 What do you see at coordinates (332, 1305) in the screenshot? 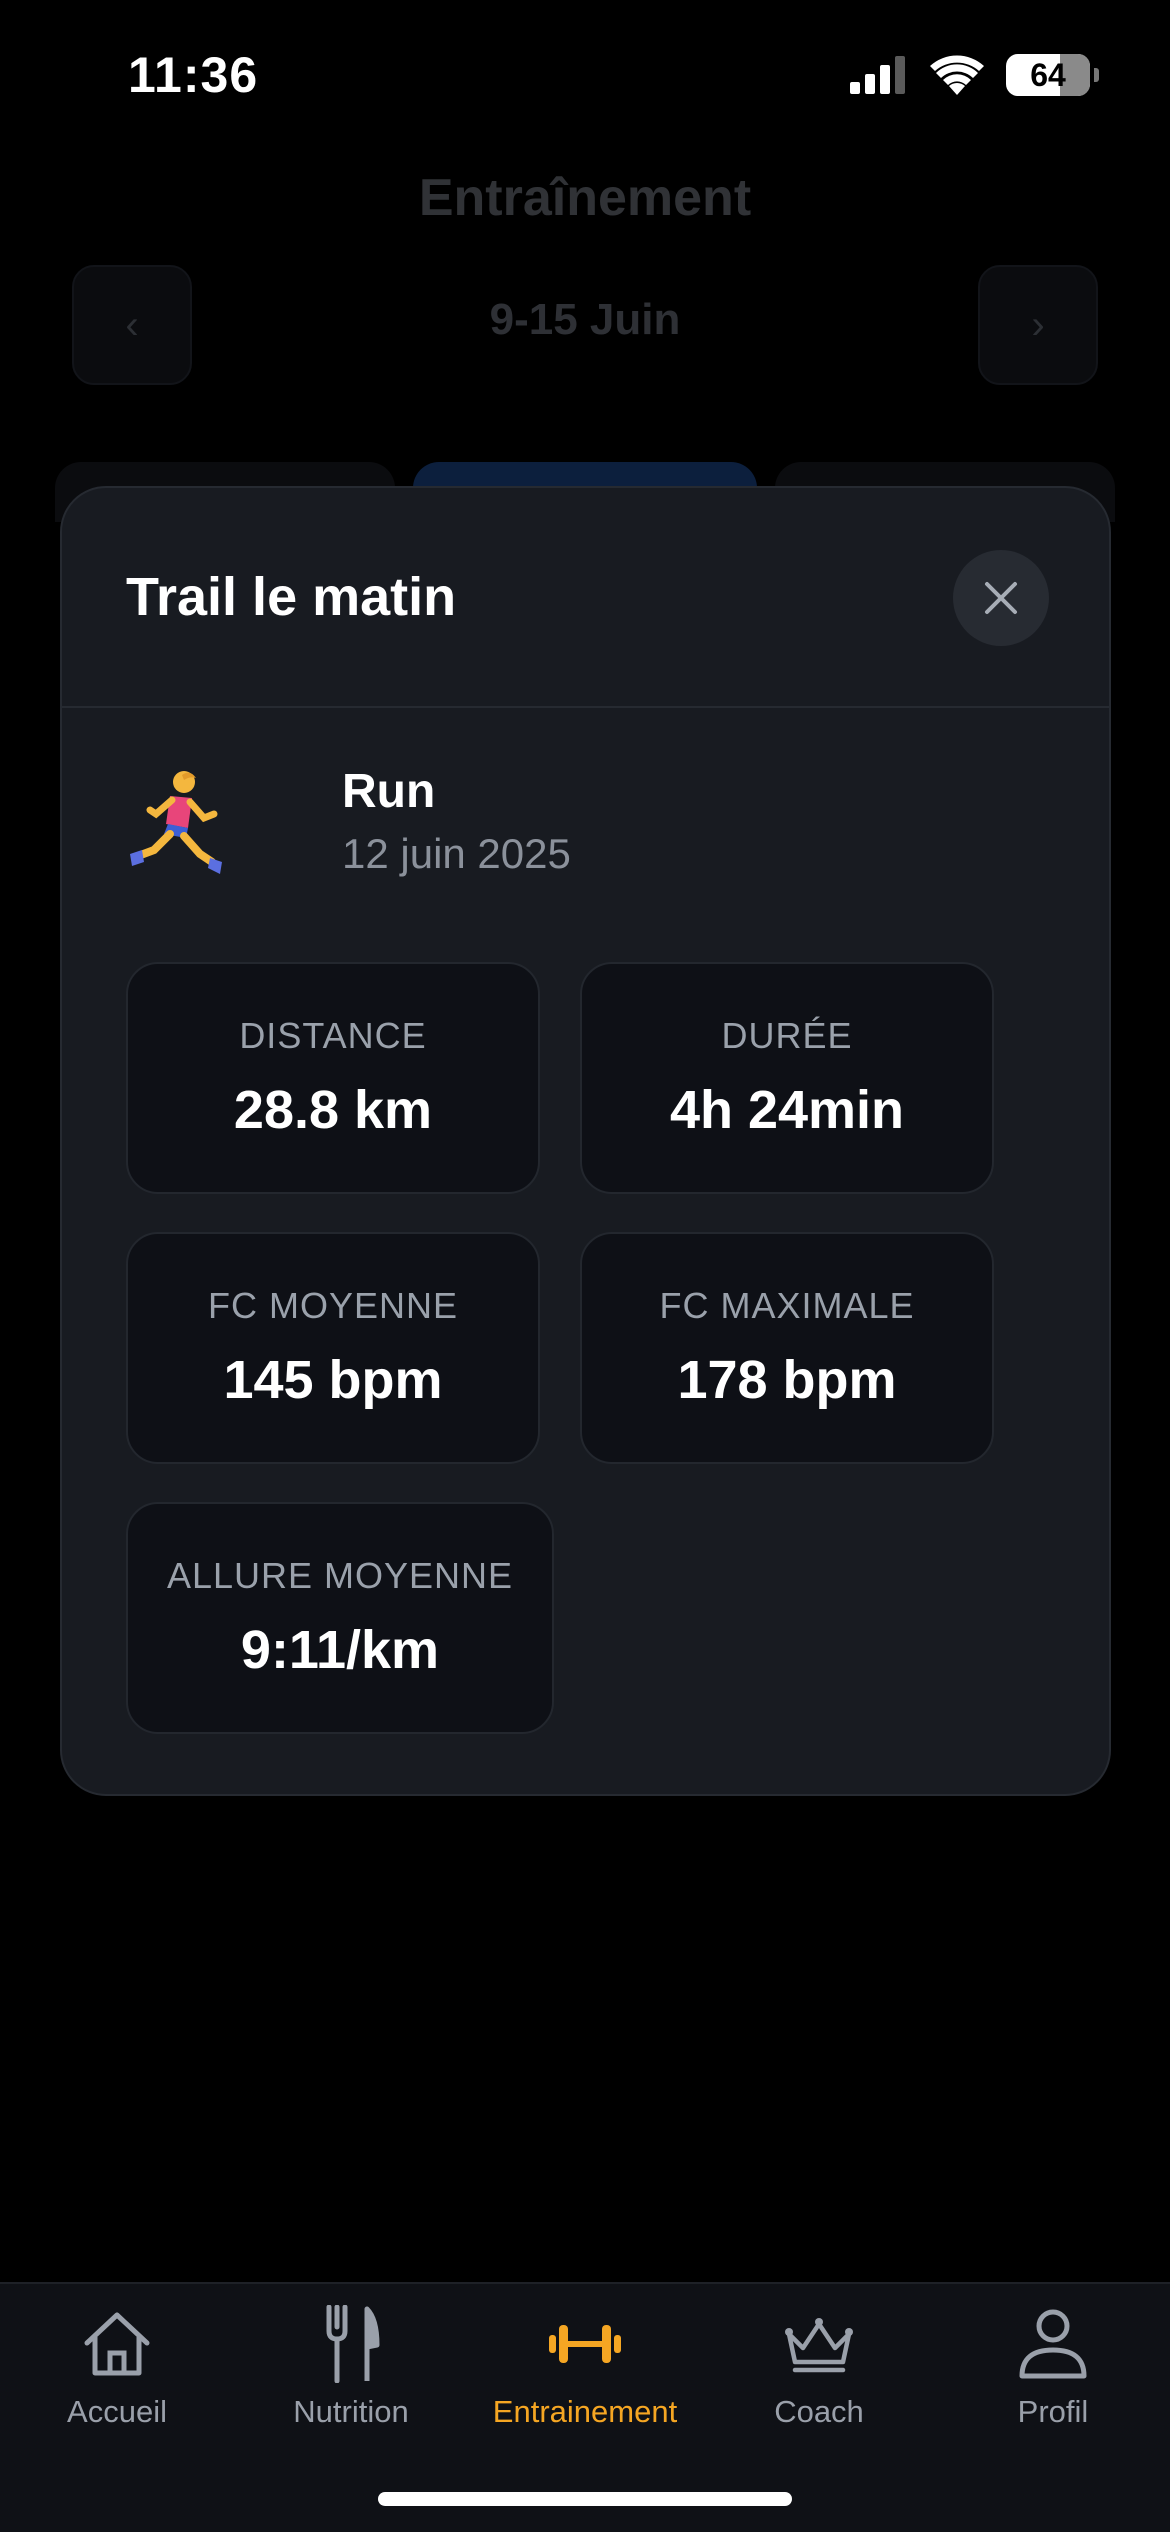
I see `stat-label: FC MOYENNE` at bounding box center [332, 1305].